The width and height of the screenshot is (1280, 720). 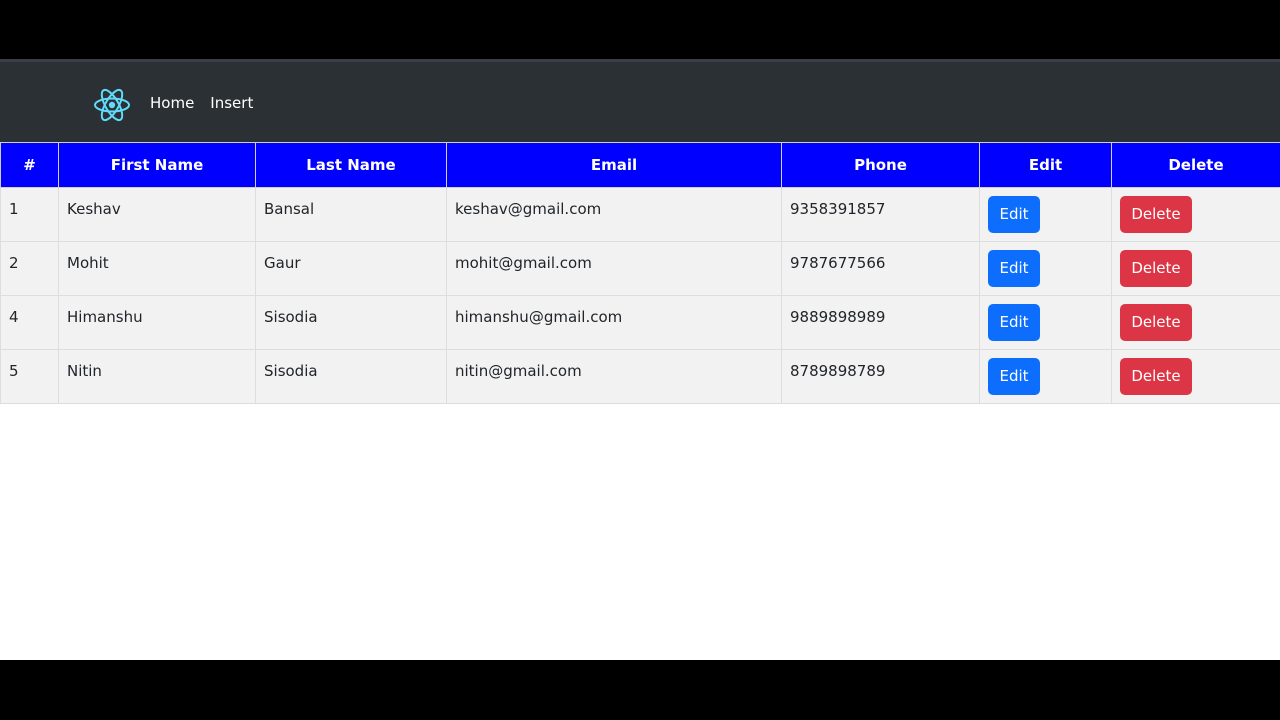 What do you see at coordinates (880, 268) in the screenshot?
I see `cell-phone: 9787677566` at bounding box center [880, 268].